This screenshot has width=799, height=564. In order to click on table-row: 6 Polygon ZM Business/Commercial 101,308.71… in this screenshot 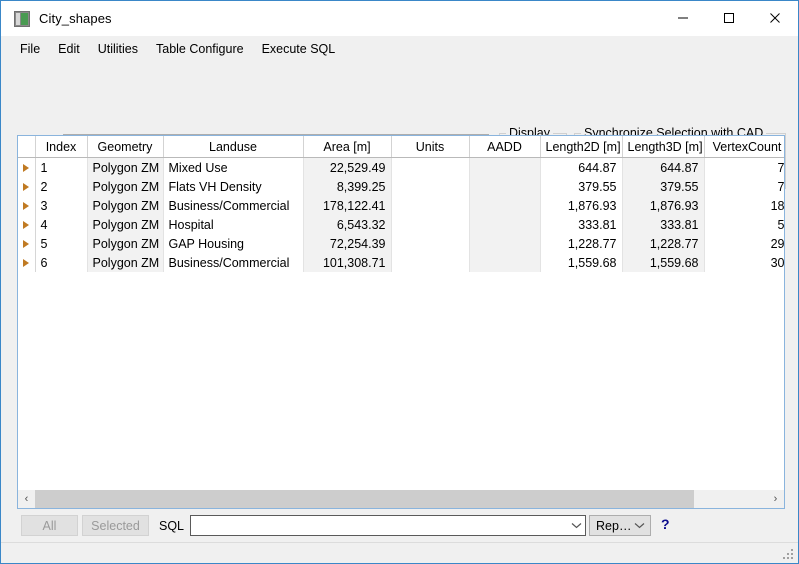, I will do `click(401, 262)`.